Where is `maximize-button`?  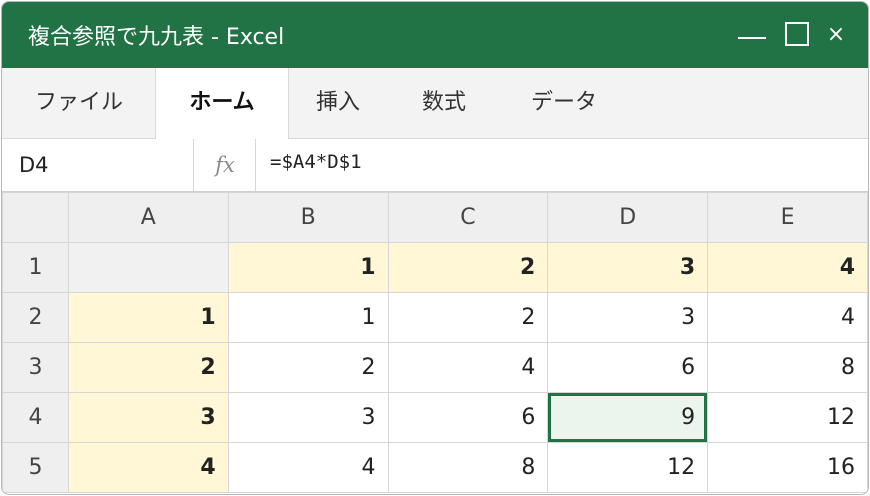
maximize-button is located at coordinates (797, 35).